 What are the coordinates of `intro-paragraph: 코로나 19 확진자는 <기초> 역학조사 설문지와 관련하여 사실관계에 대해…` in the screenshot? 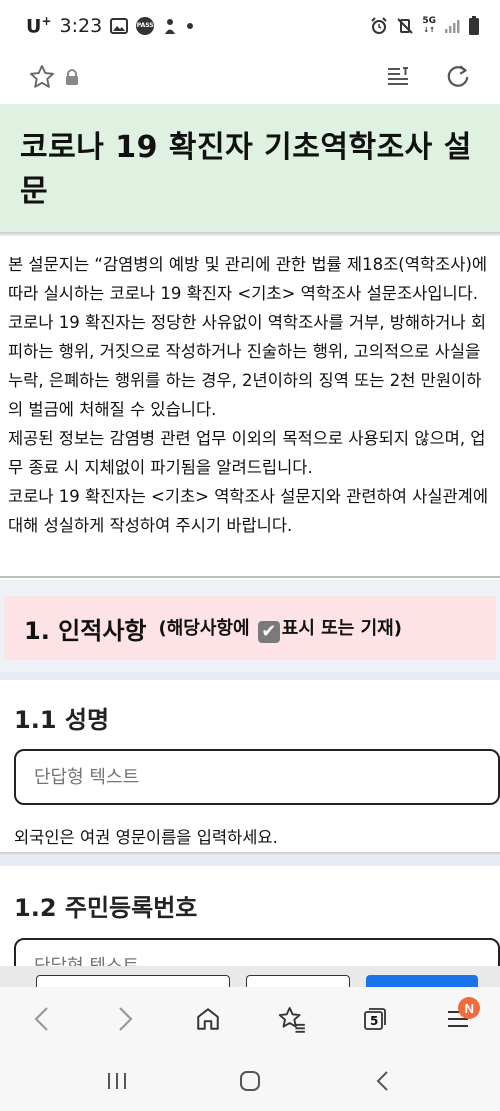 It's located at (248, 511).